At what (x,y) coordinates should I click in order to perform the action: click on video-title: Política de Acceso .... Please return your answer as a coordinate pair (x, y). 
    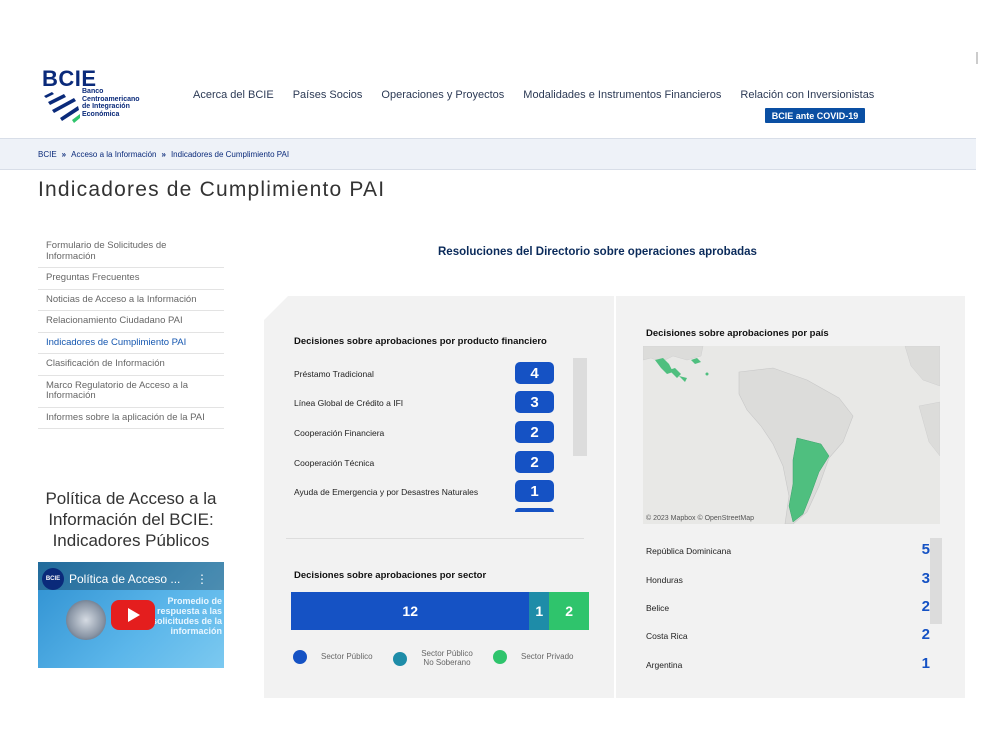
    Looking at the image, I should click on (124, 579).